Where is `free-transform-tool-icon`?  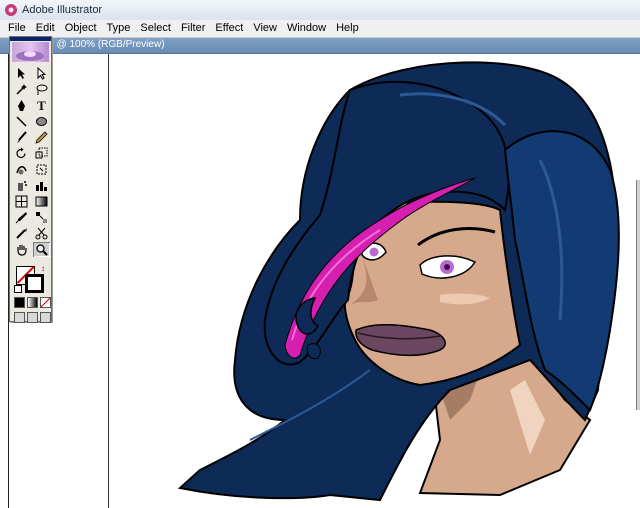 free-transform-tool-icon is located at coordinates (41, 169).